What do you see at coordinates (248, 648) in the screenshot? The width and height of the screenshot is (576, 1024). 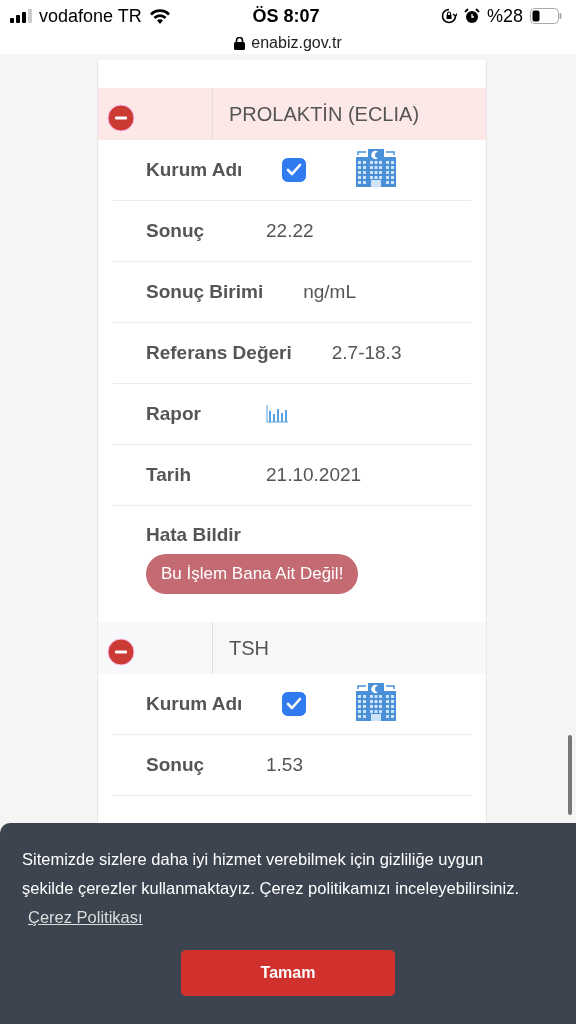 I see `test-name: TSH` at bounding box center [248, 648].